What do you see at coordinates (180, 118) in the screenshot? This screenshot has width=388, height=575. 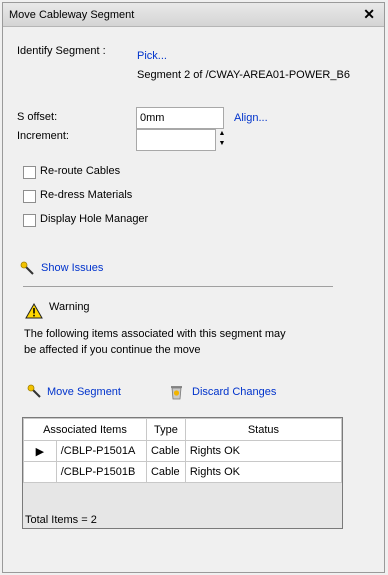 I see `s-offset-field: 0mm` at bounding box center [180, 118].